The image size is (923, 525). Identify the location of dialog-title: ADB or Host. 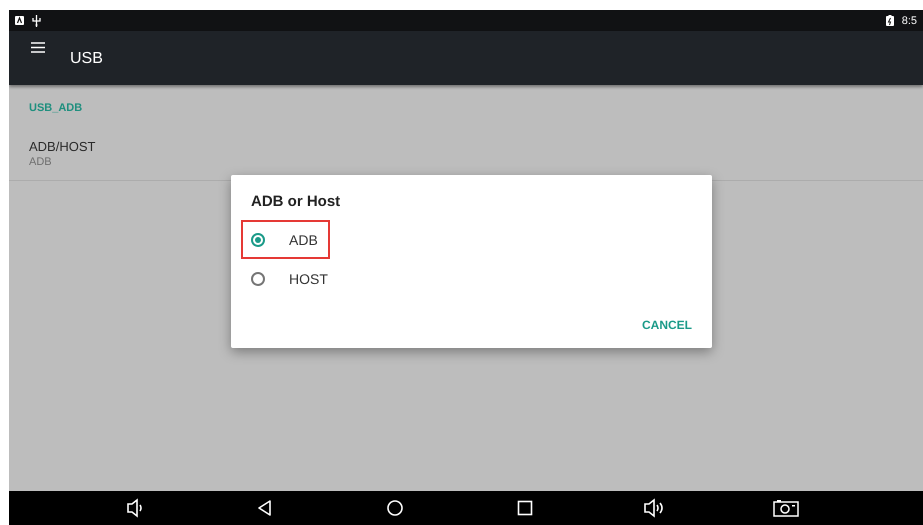
(295, 201).